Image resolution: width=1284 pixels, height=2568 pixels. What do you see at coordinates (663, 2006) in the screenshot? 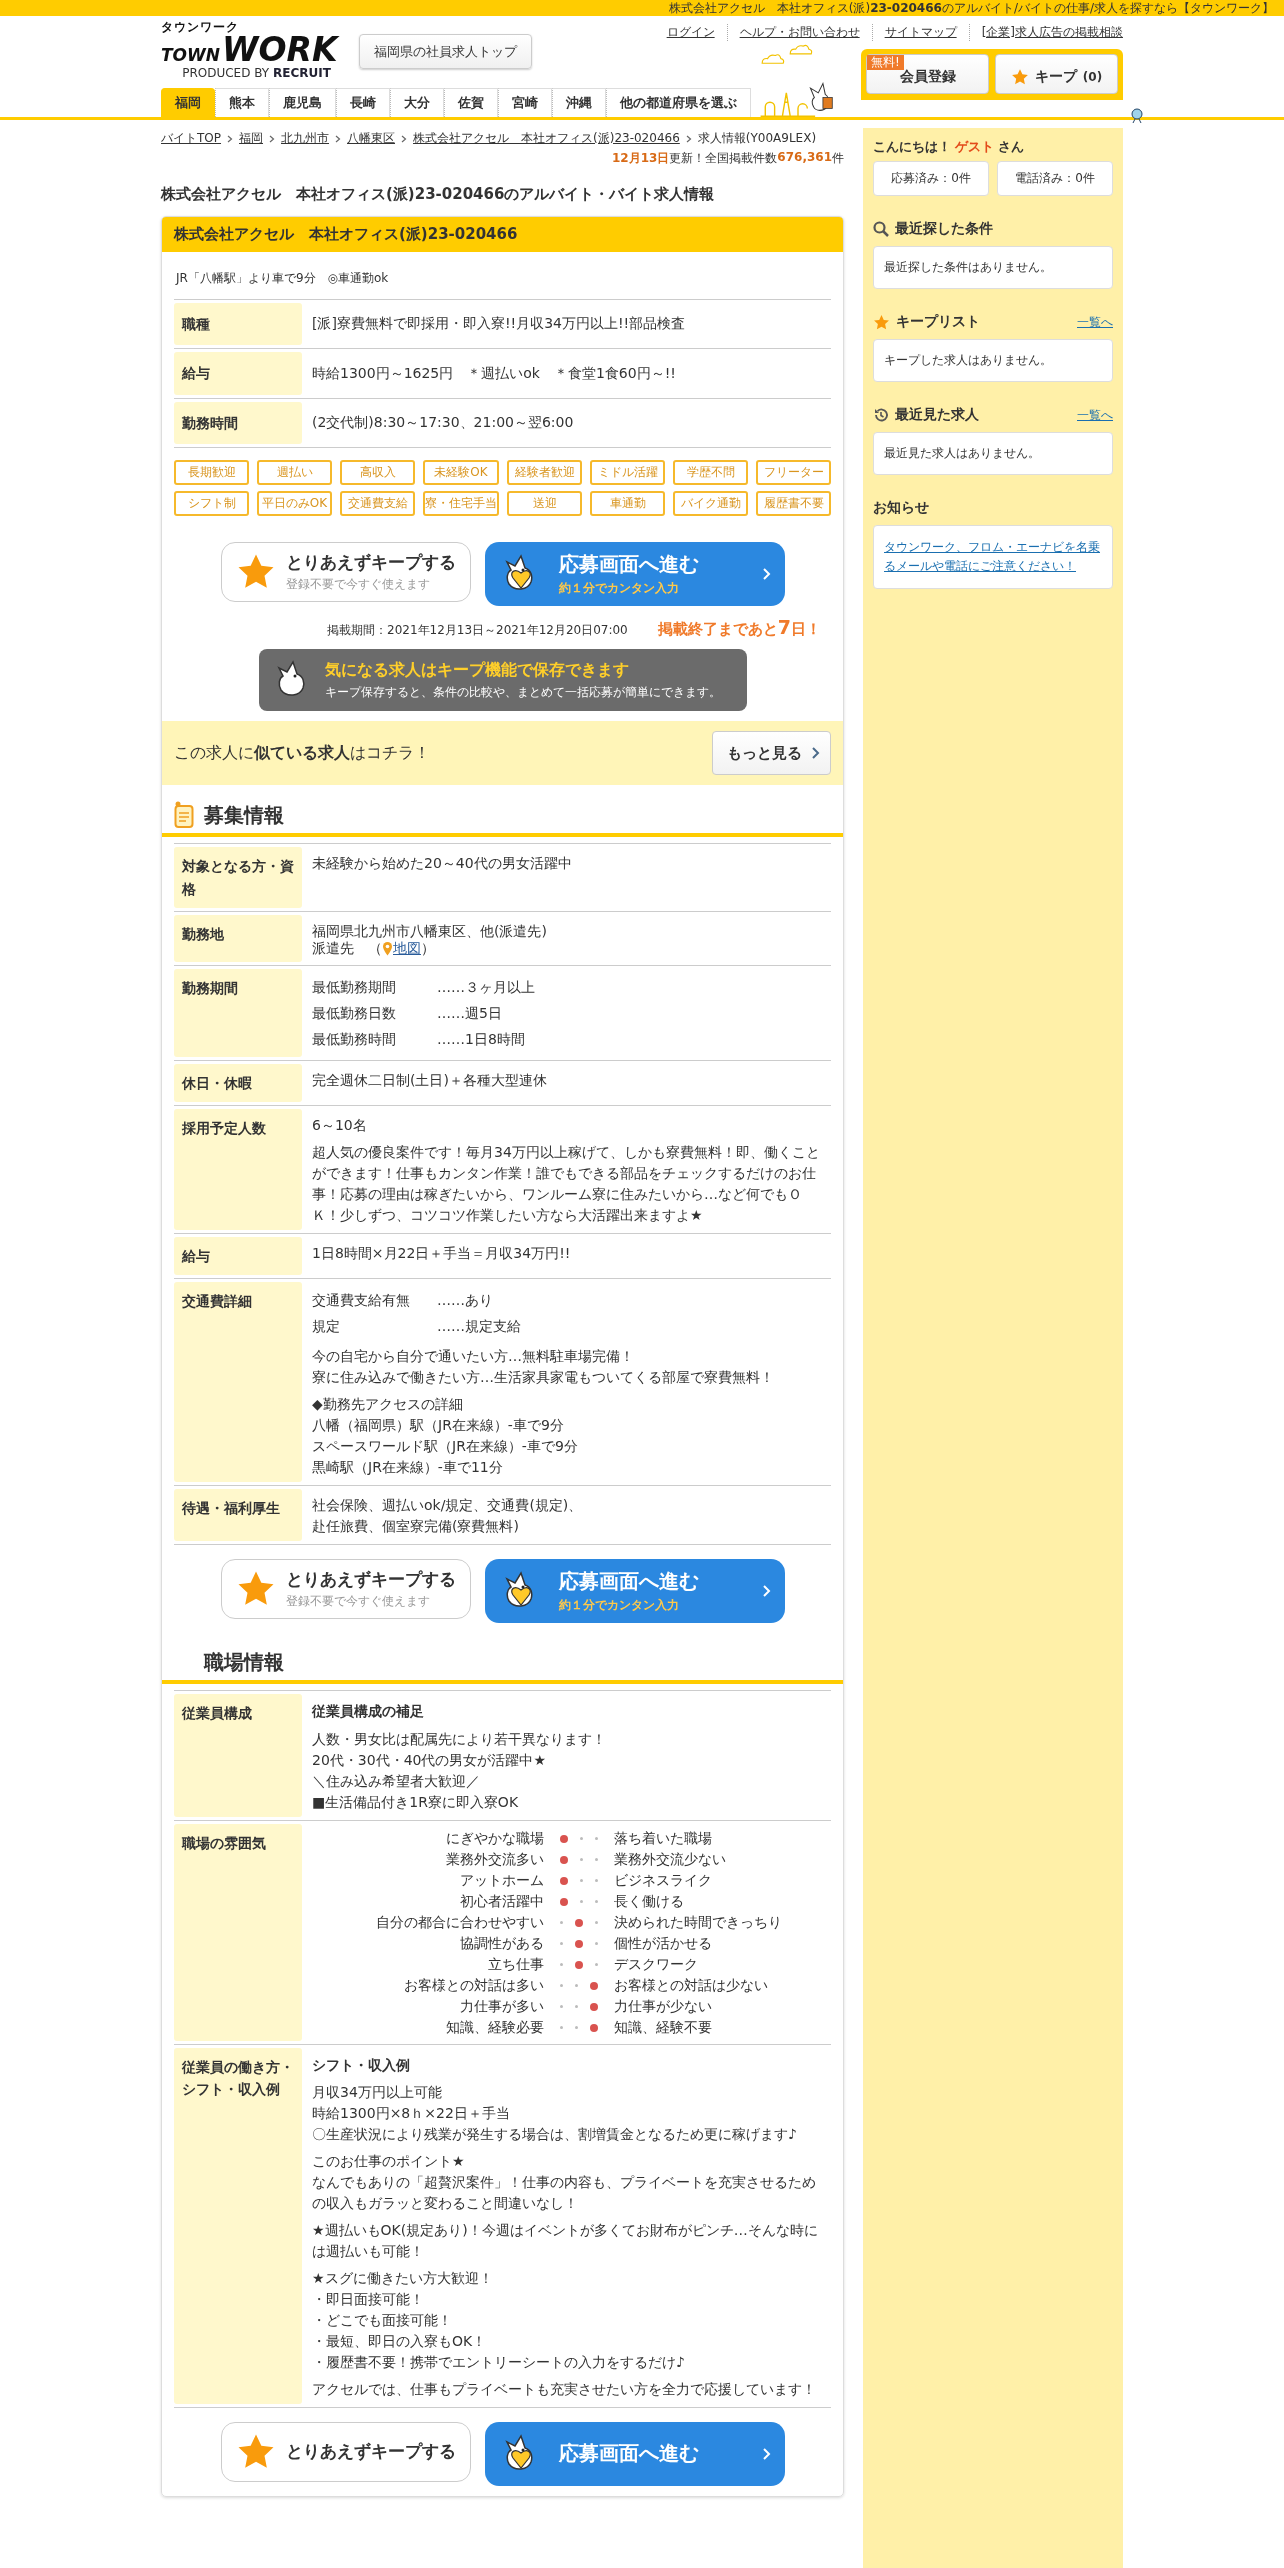
I see `scale-right-label: 力仕事が少ない` at bounding box center [663, 2006].